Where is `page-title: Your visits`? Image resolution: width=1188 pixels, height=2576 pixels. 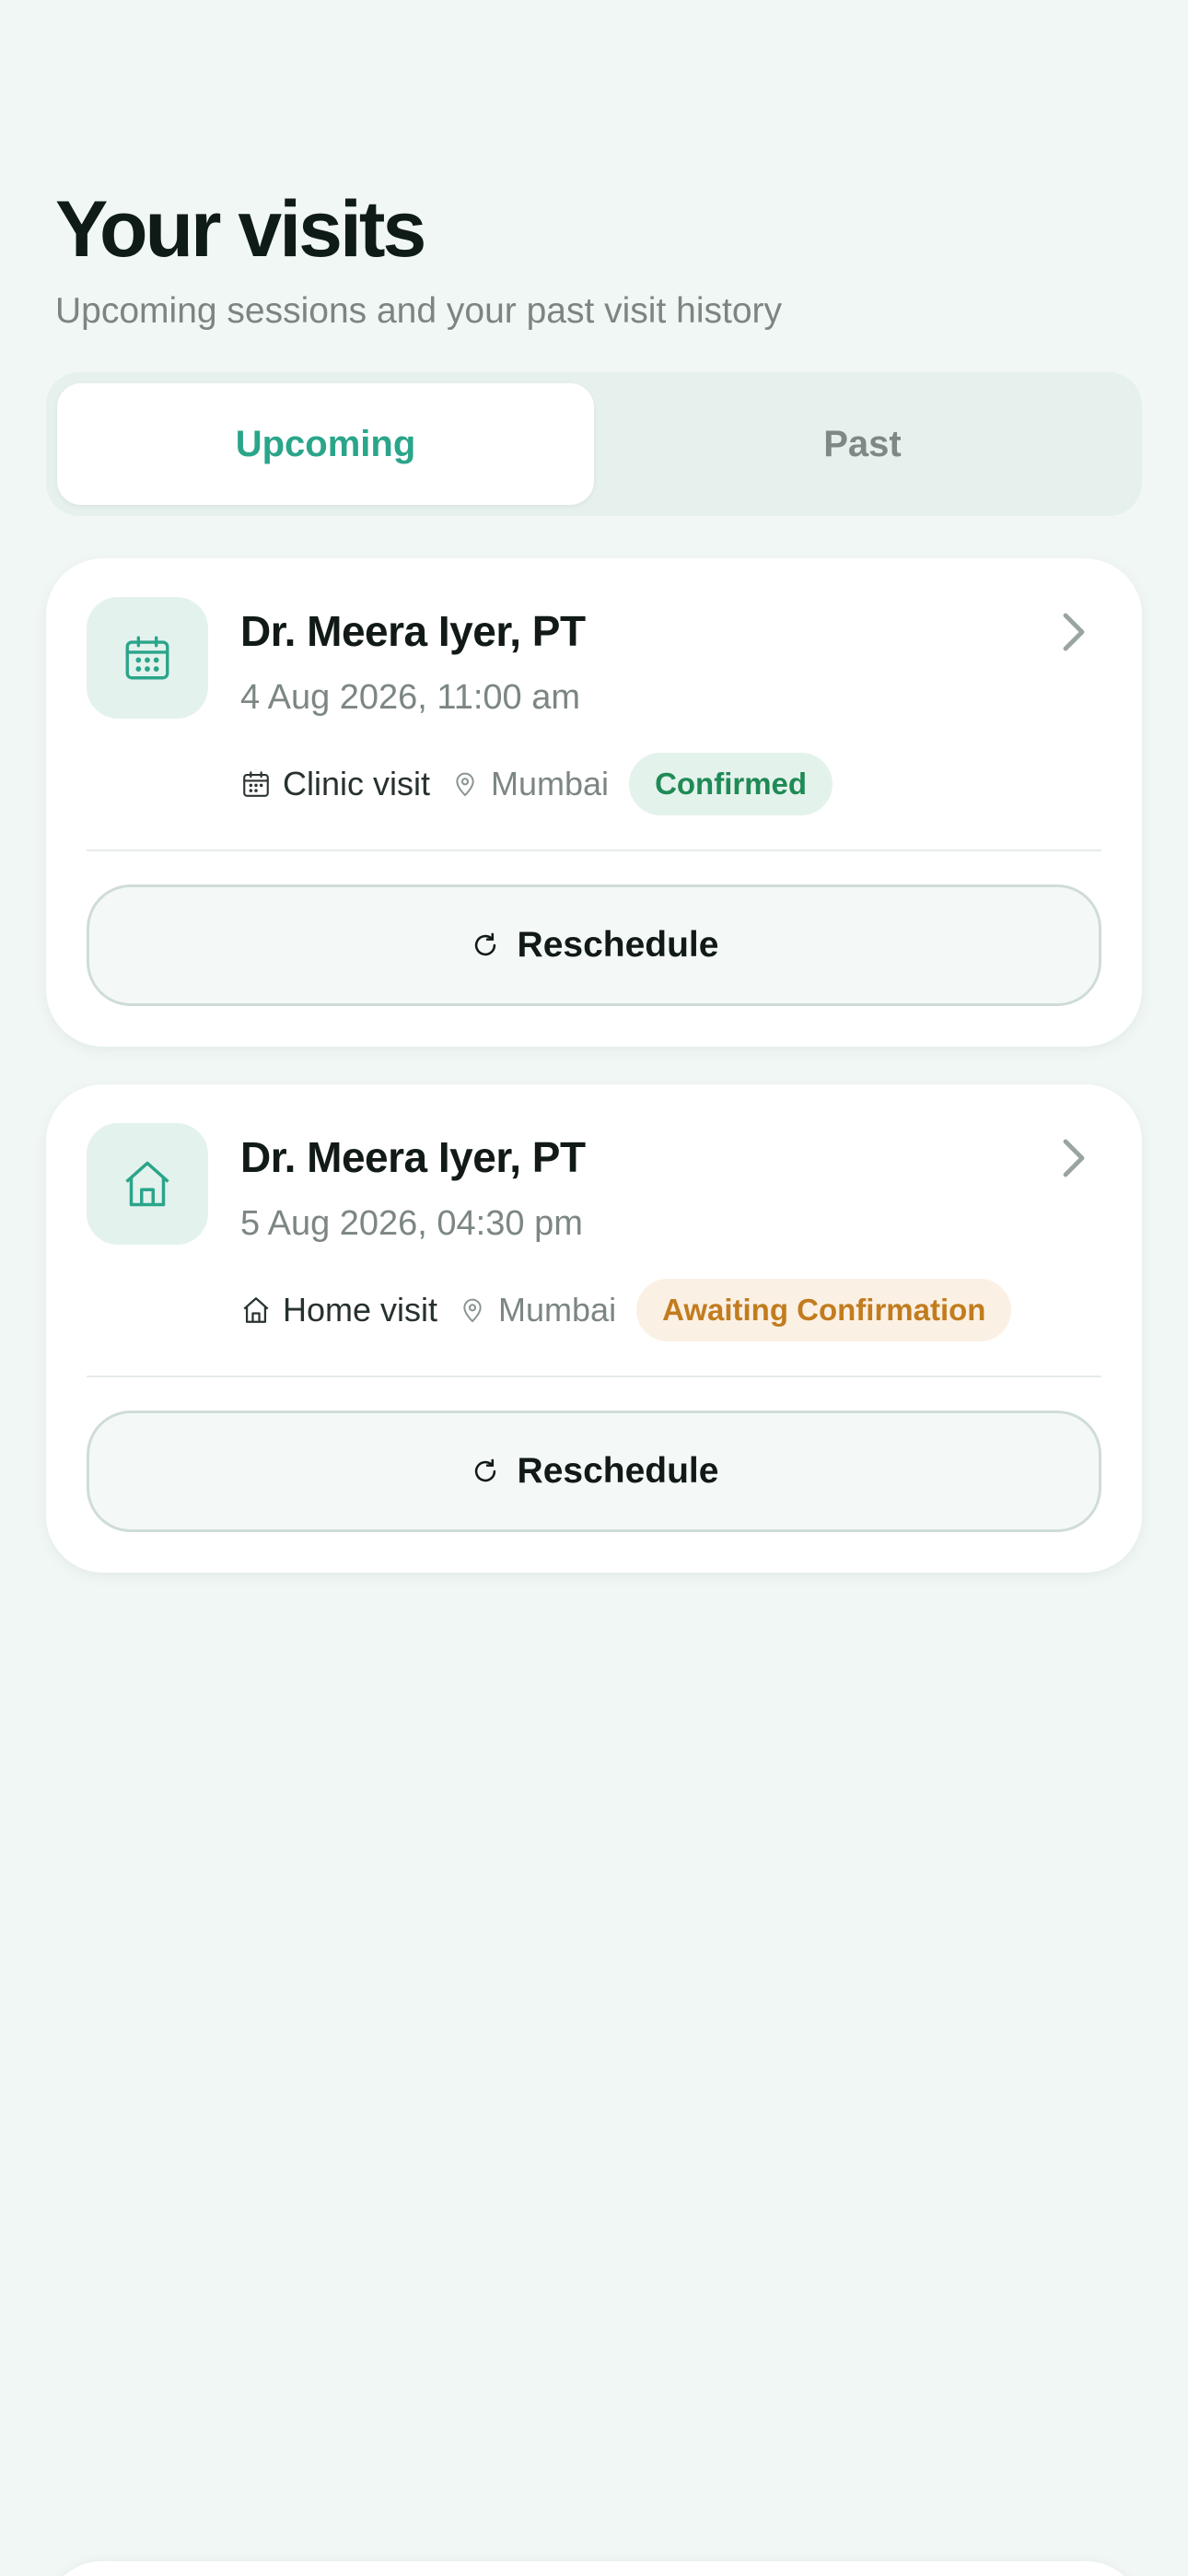 page-title: Your visits is located at coordinates (240, 229).